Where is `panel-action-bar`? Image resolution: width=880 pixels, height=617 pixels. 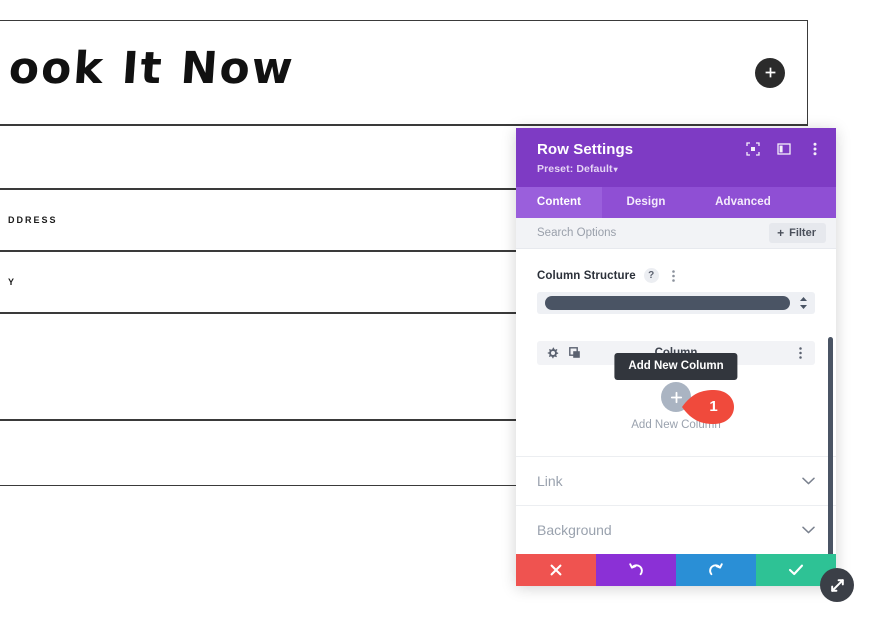
panel-action-bar is located at coordinates (676, 570).